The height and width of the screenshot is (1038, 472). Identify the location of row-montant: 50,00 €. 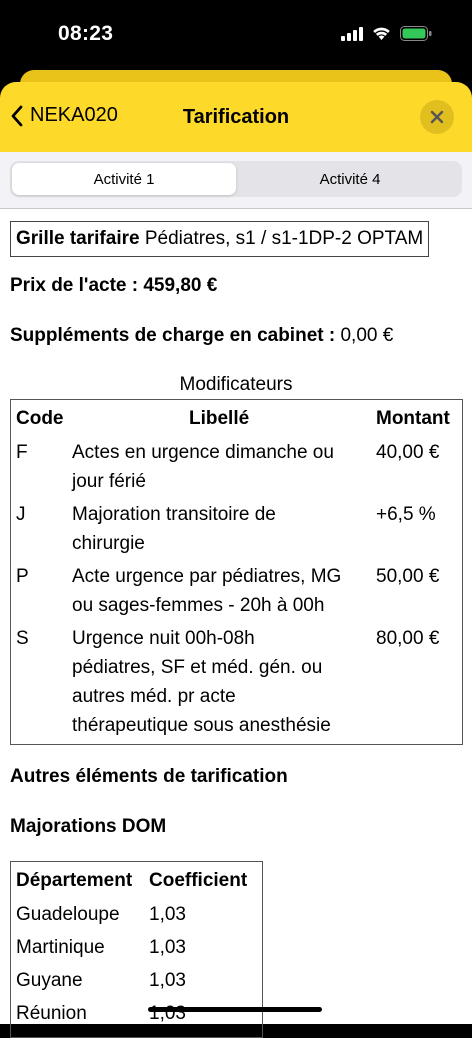
(408, 576).